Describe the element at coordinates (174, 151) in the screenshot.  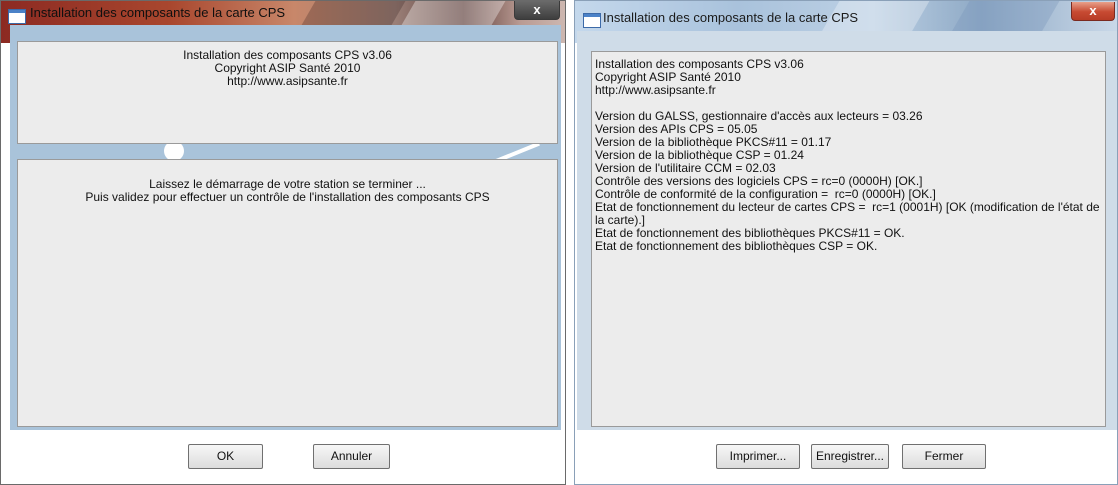
I see `decorative-dot` at that location.